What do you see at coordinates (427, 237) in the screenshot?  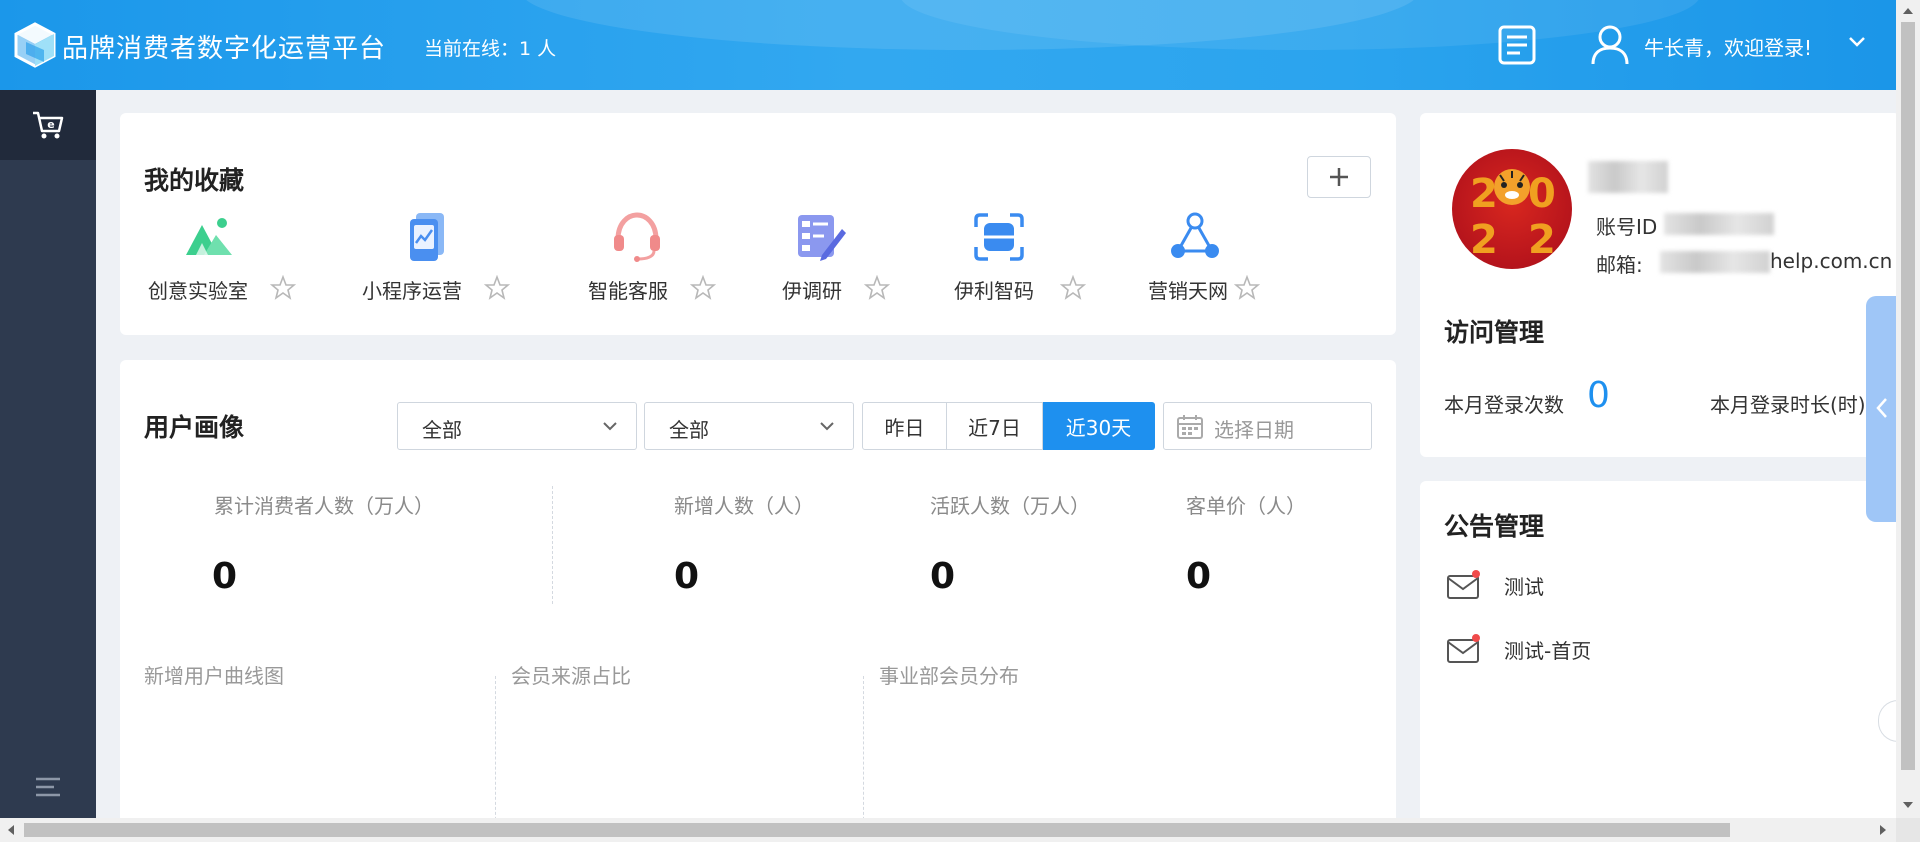 I see `mini-program-icon` at bounding box center [427, 237].